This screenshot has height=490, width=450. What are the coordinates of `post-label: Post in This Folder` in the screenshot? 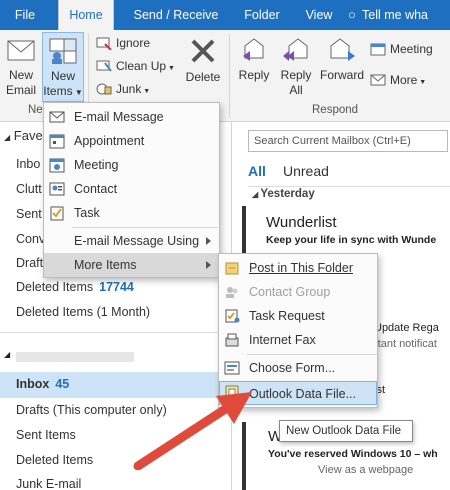 It's located at (301, 268).